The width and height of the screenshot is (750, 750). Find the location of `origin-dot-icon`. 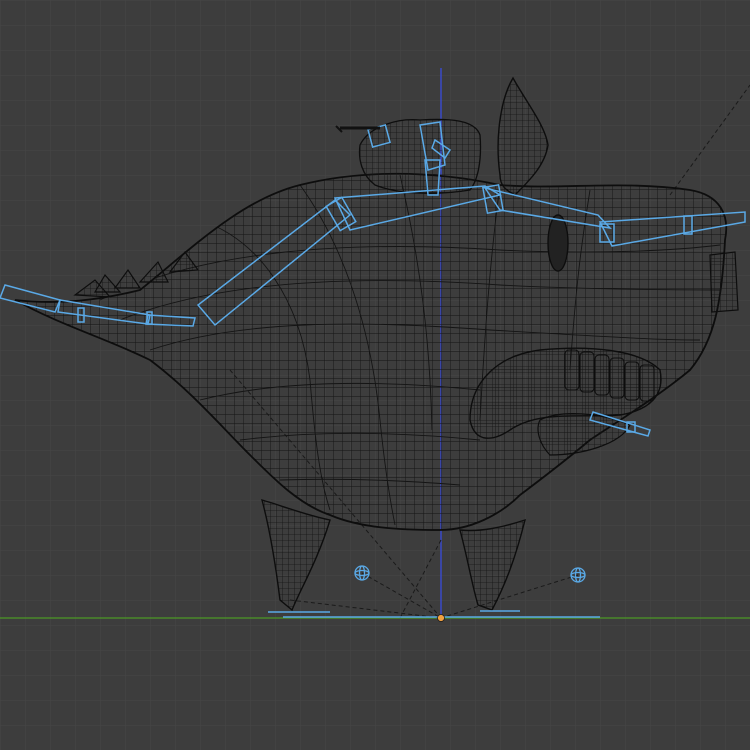

origin-dot-icon is located at coordinates (441, 618).